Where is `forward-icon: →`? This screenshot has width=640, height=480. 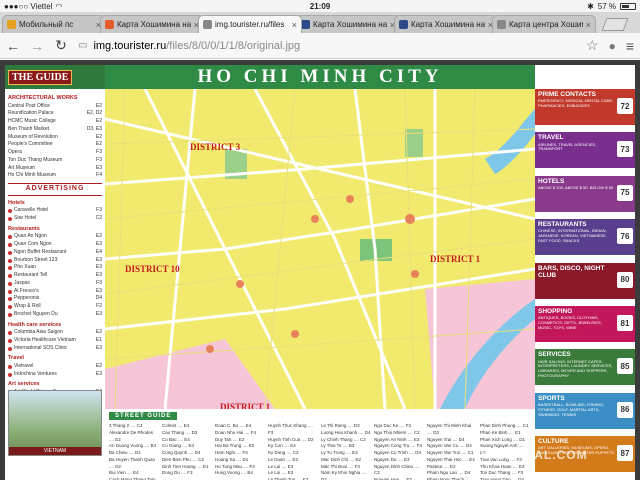 forward-icon: → is located at coordinates (37, 46).